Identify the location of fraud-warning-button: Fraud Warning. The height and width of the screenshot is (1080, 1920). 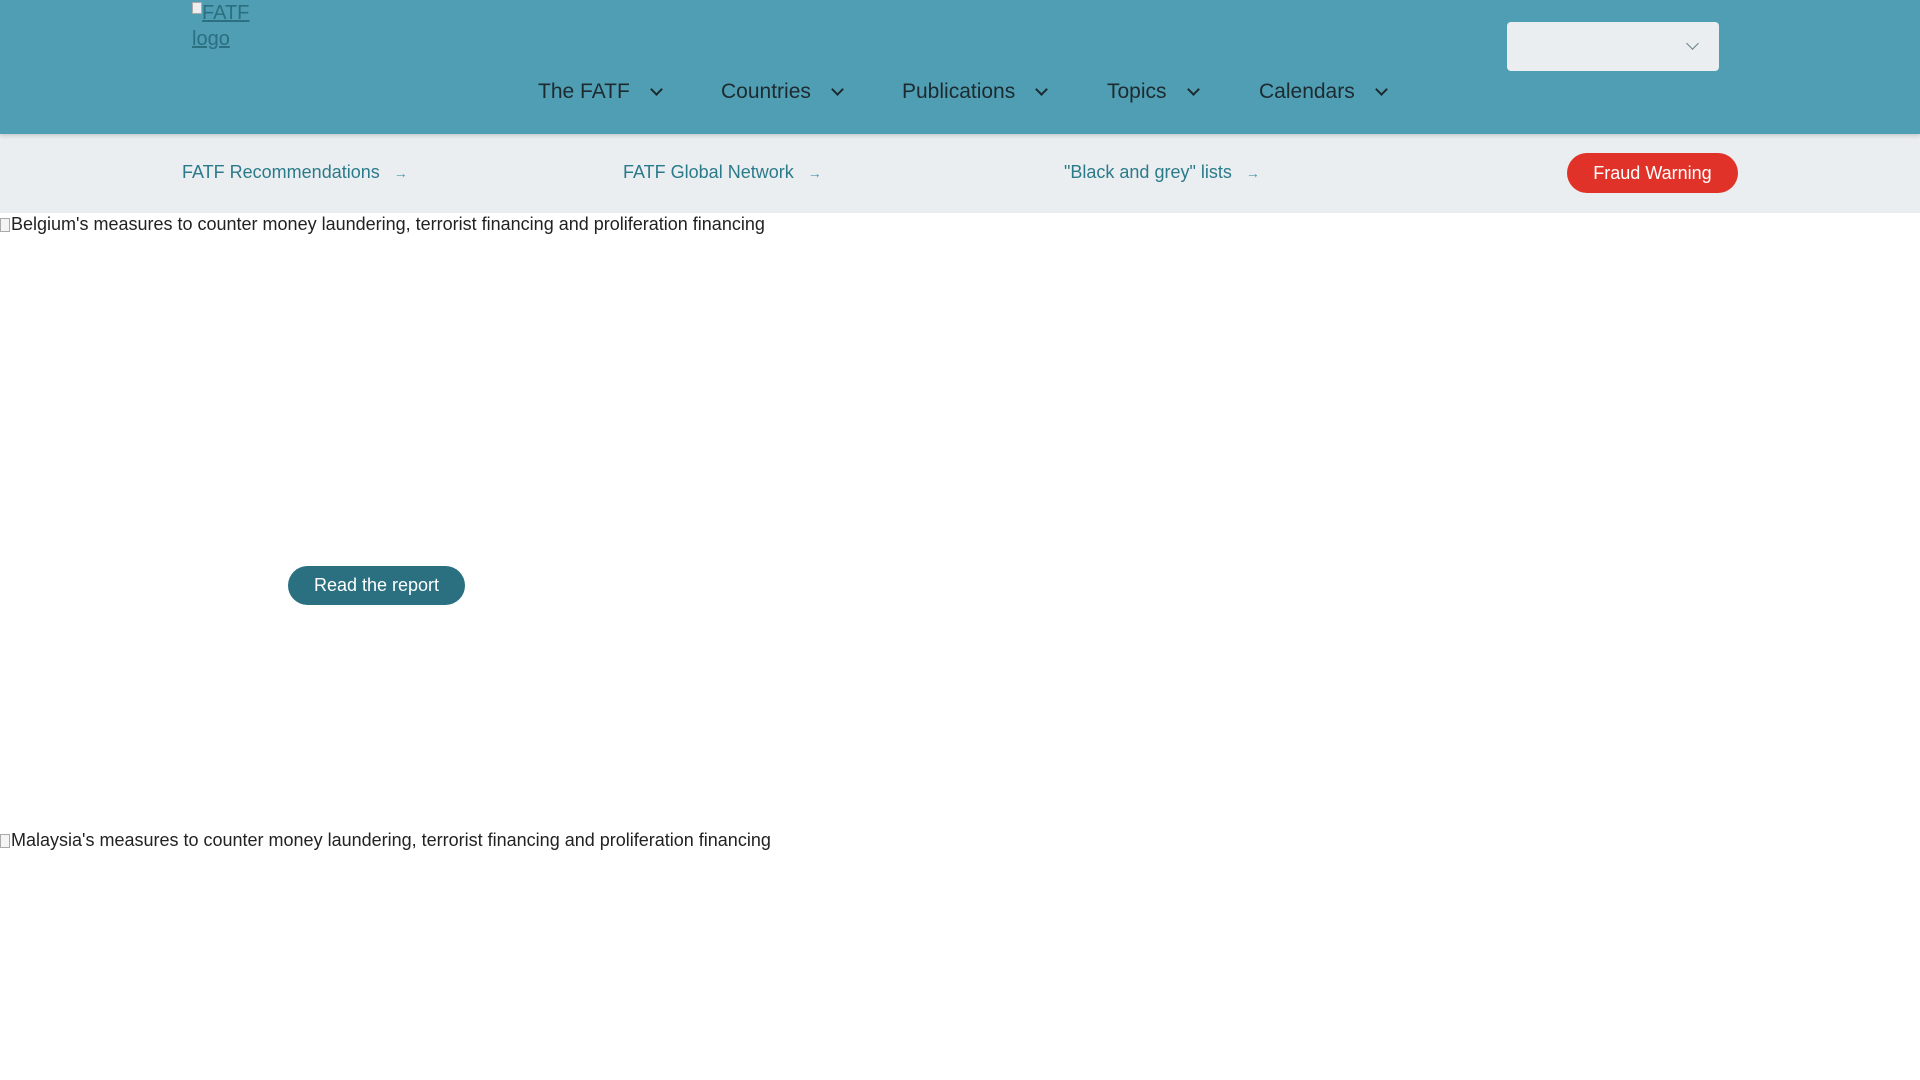
(1652, 173).